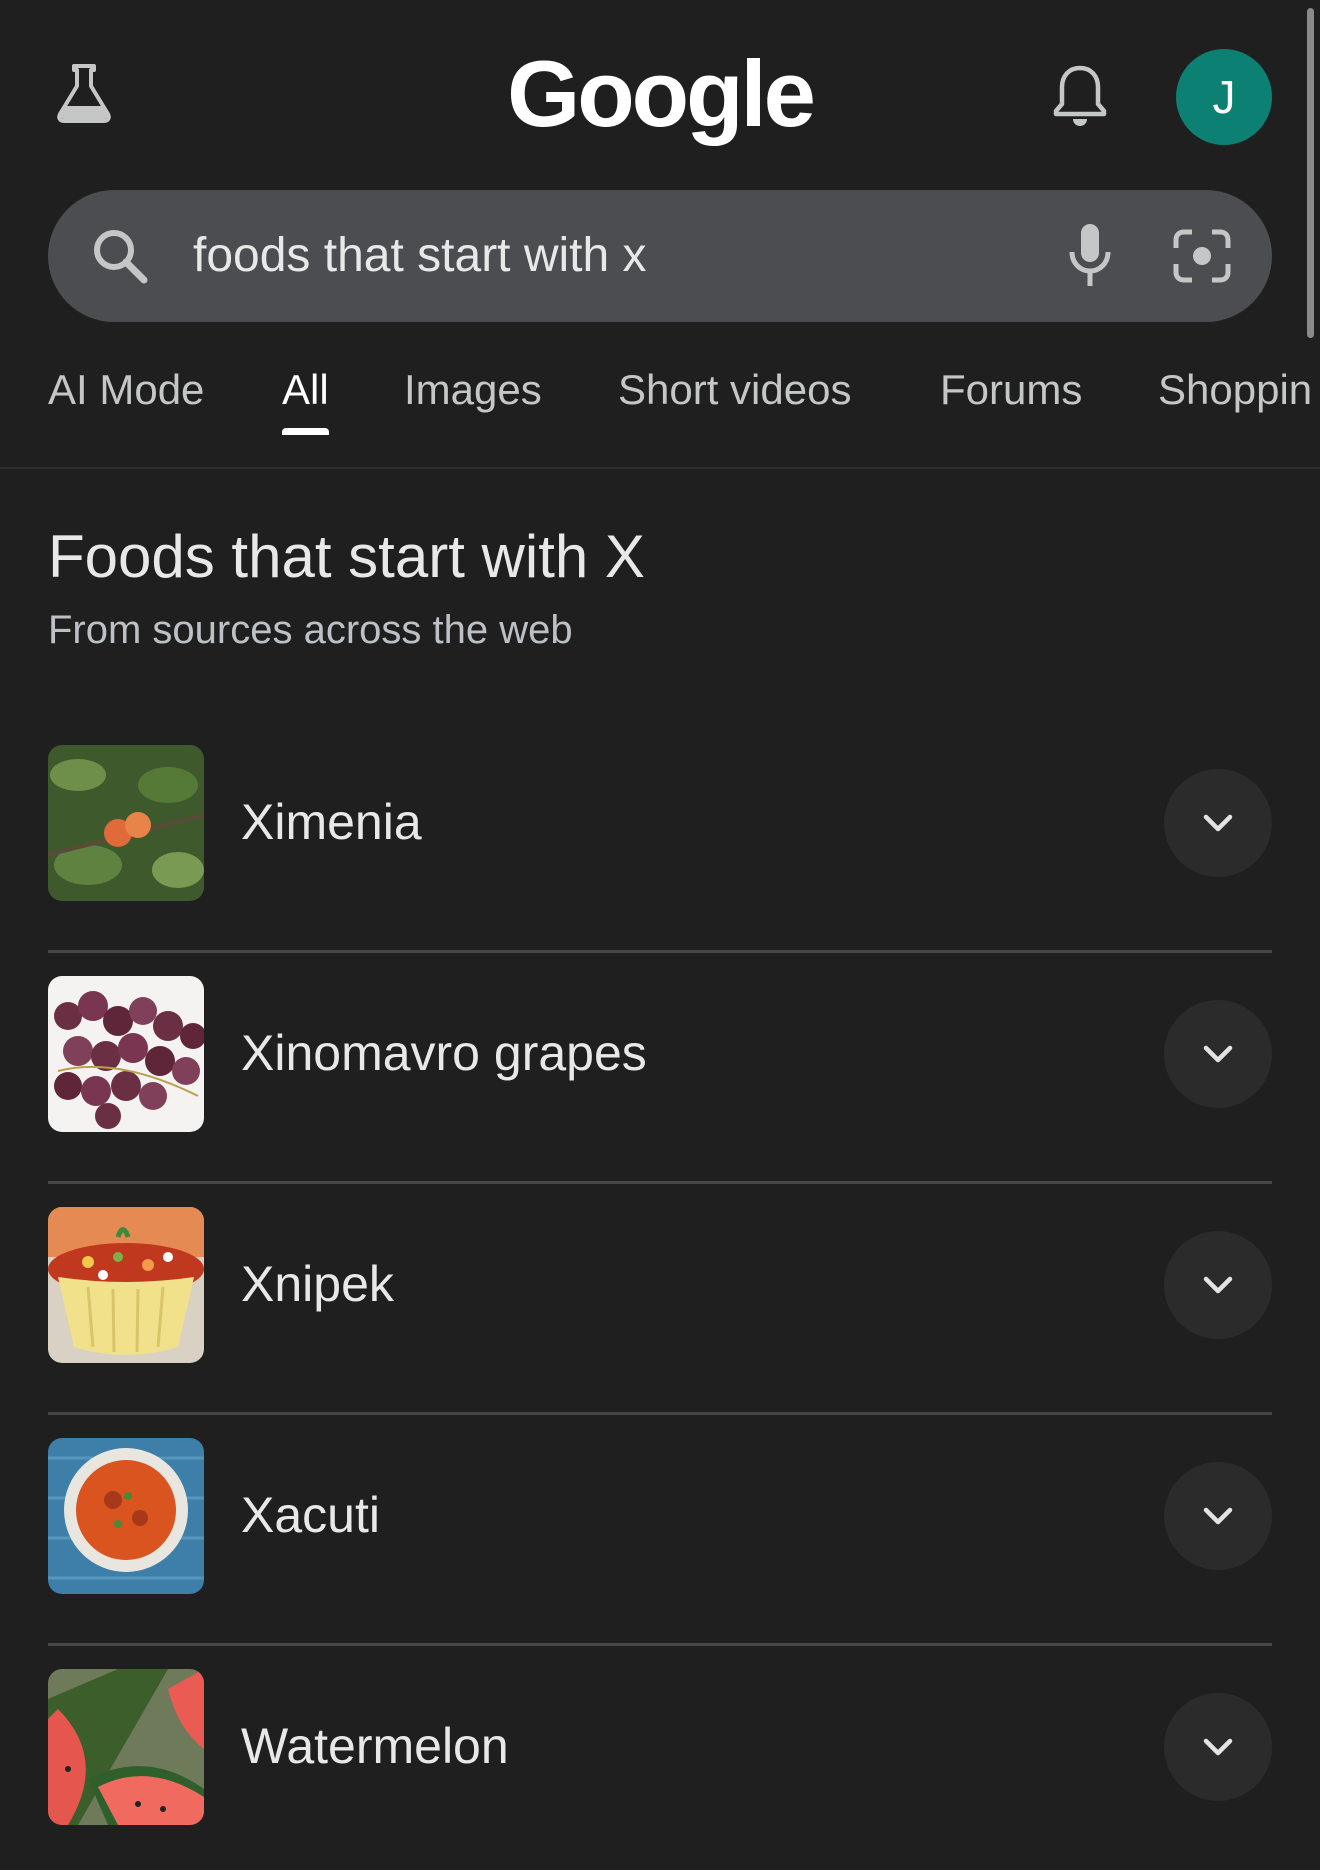  What do you see at coordinates (660, 1758) in the screenshot?
I see `list-item: Watermelon` at bounding box center [660, 1758].